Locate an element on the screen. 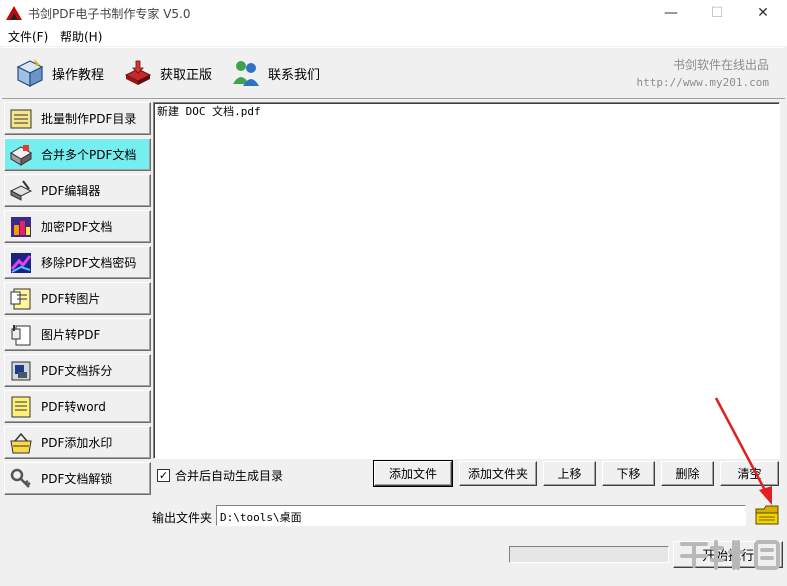 This screenshot has height=586, width=787. sidebar-item-unlock: PDF文档解锁 is located at coordinates (77, 478).